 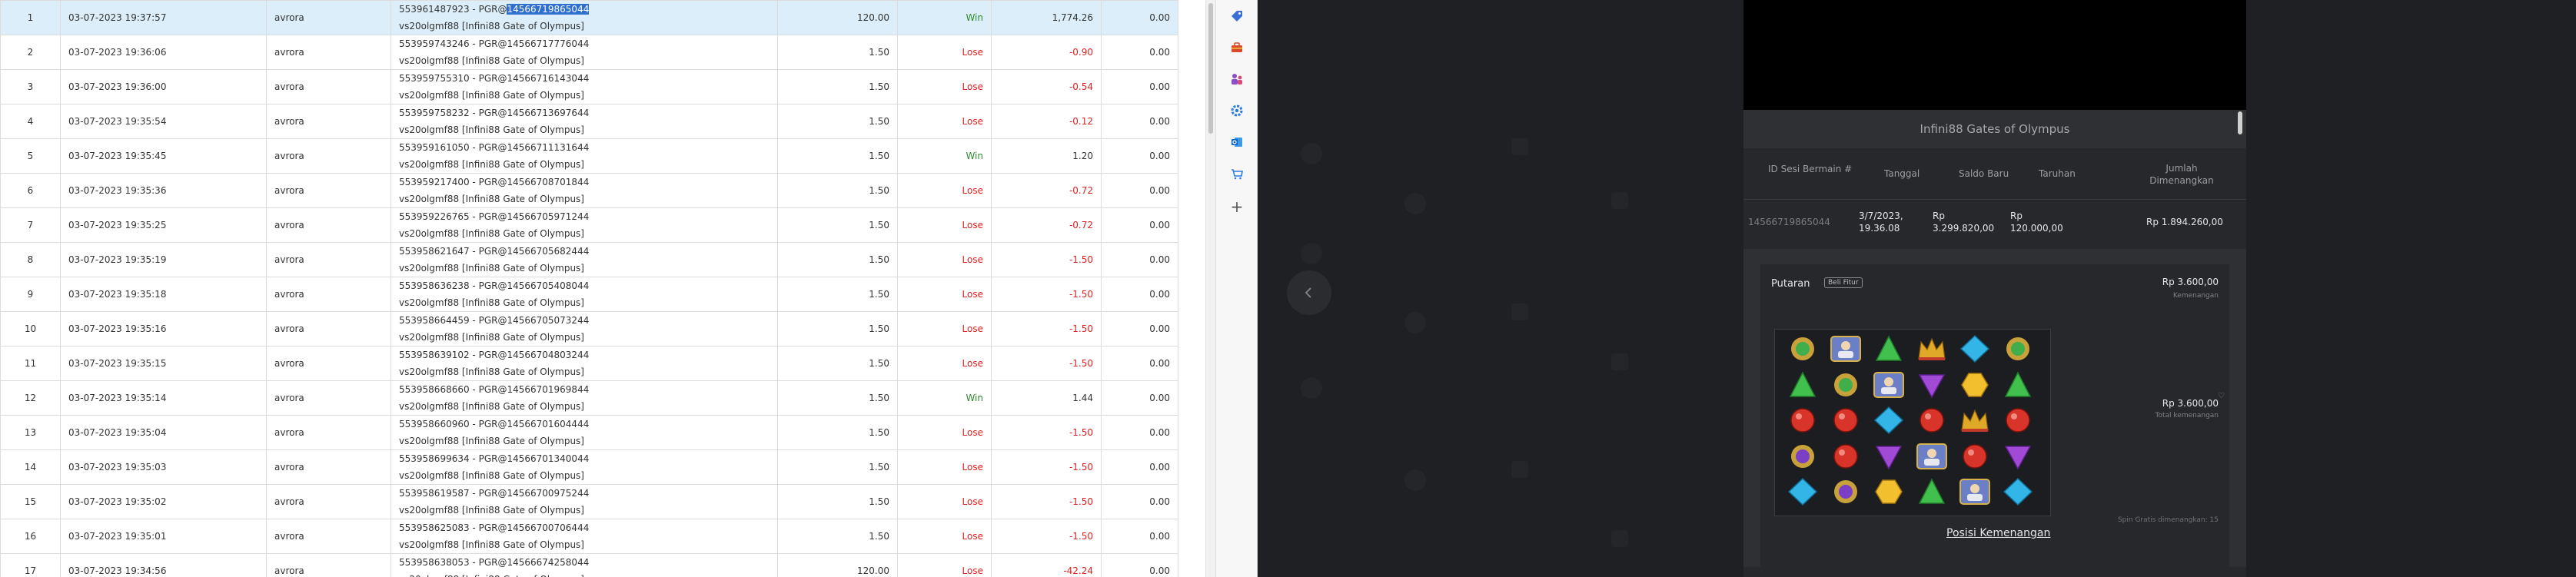 What do you see at coordinates (584, 148) in the screenshot?
I see `row-reference: 553959161050 - PGR@14566711131644` at bounding box center [584, 148].